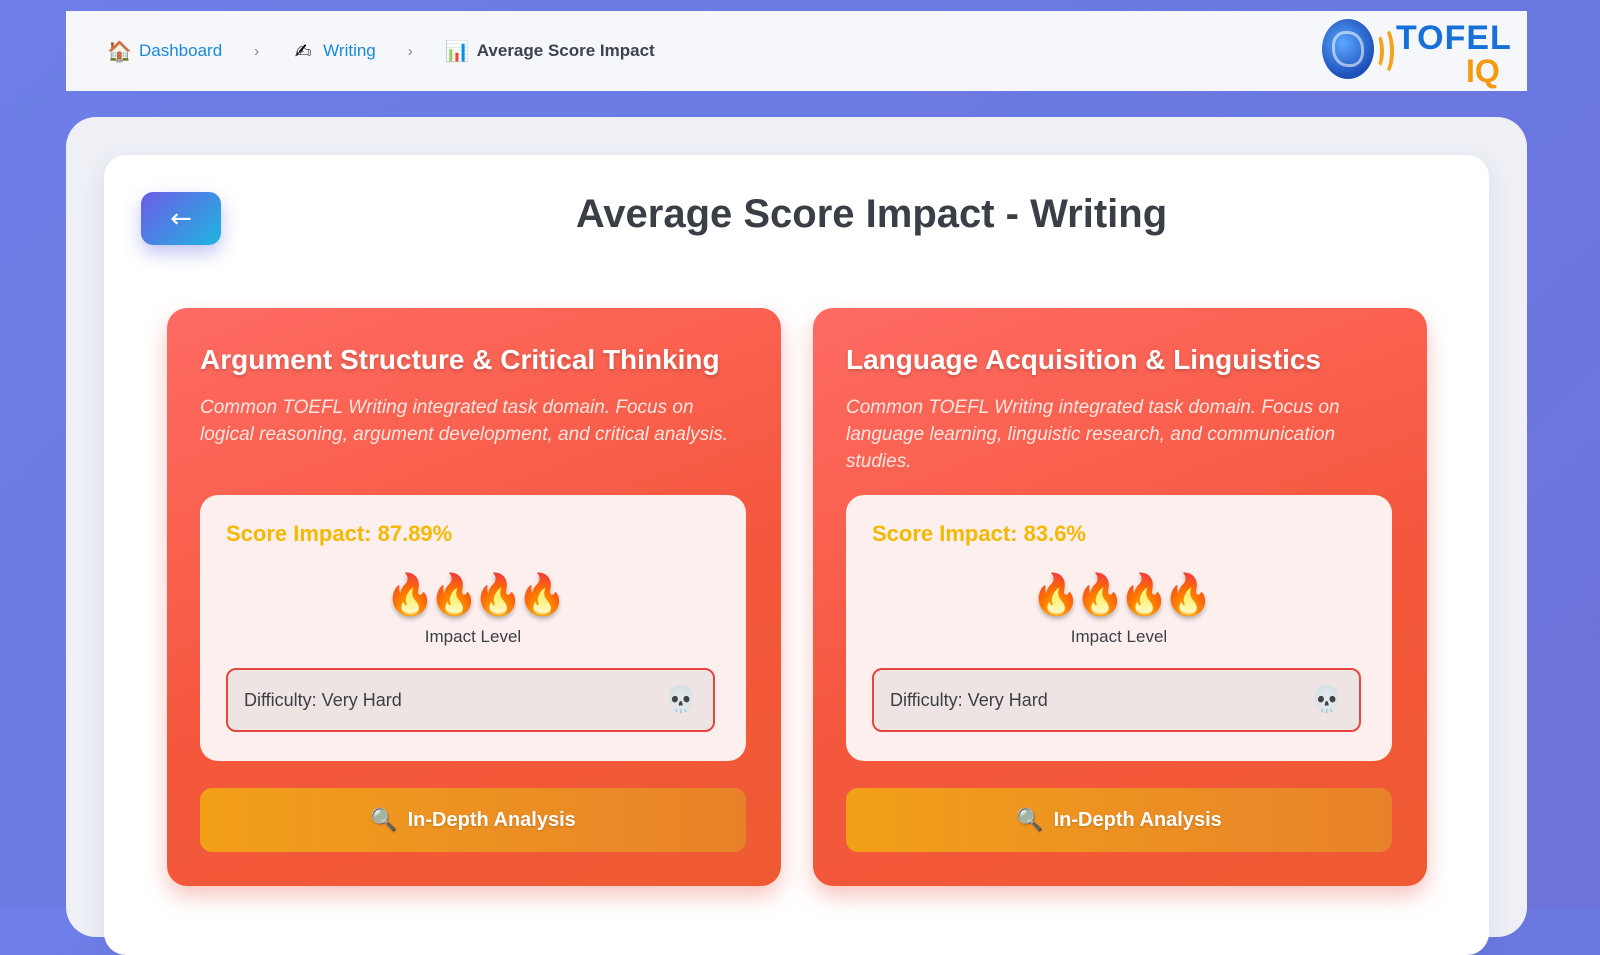 Image resolution: width=1600 pixels, height=955 pixels. Describe the element at coordinates (1083, 359) in the screenshot. I see `card-title: Language Acquisition & Linguistics` at that location.